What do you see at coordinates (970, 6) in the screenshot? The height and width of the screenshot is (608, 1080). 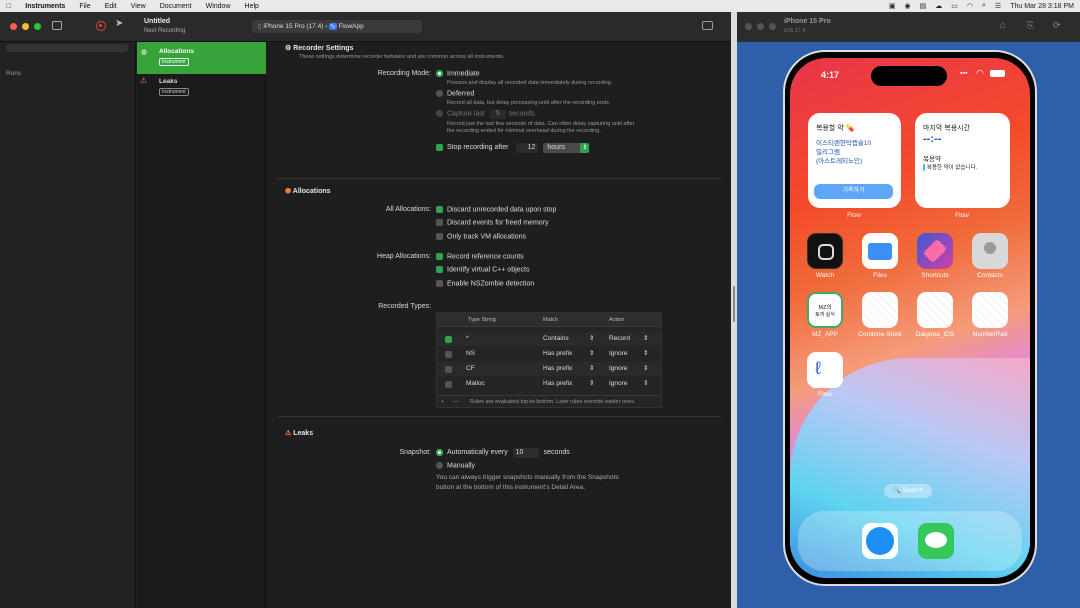 I see `wifi-icon: ◠` at bounding box center [970, 6].